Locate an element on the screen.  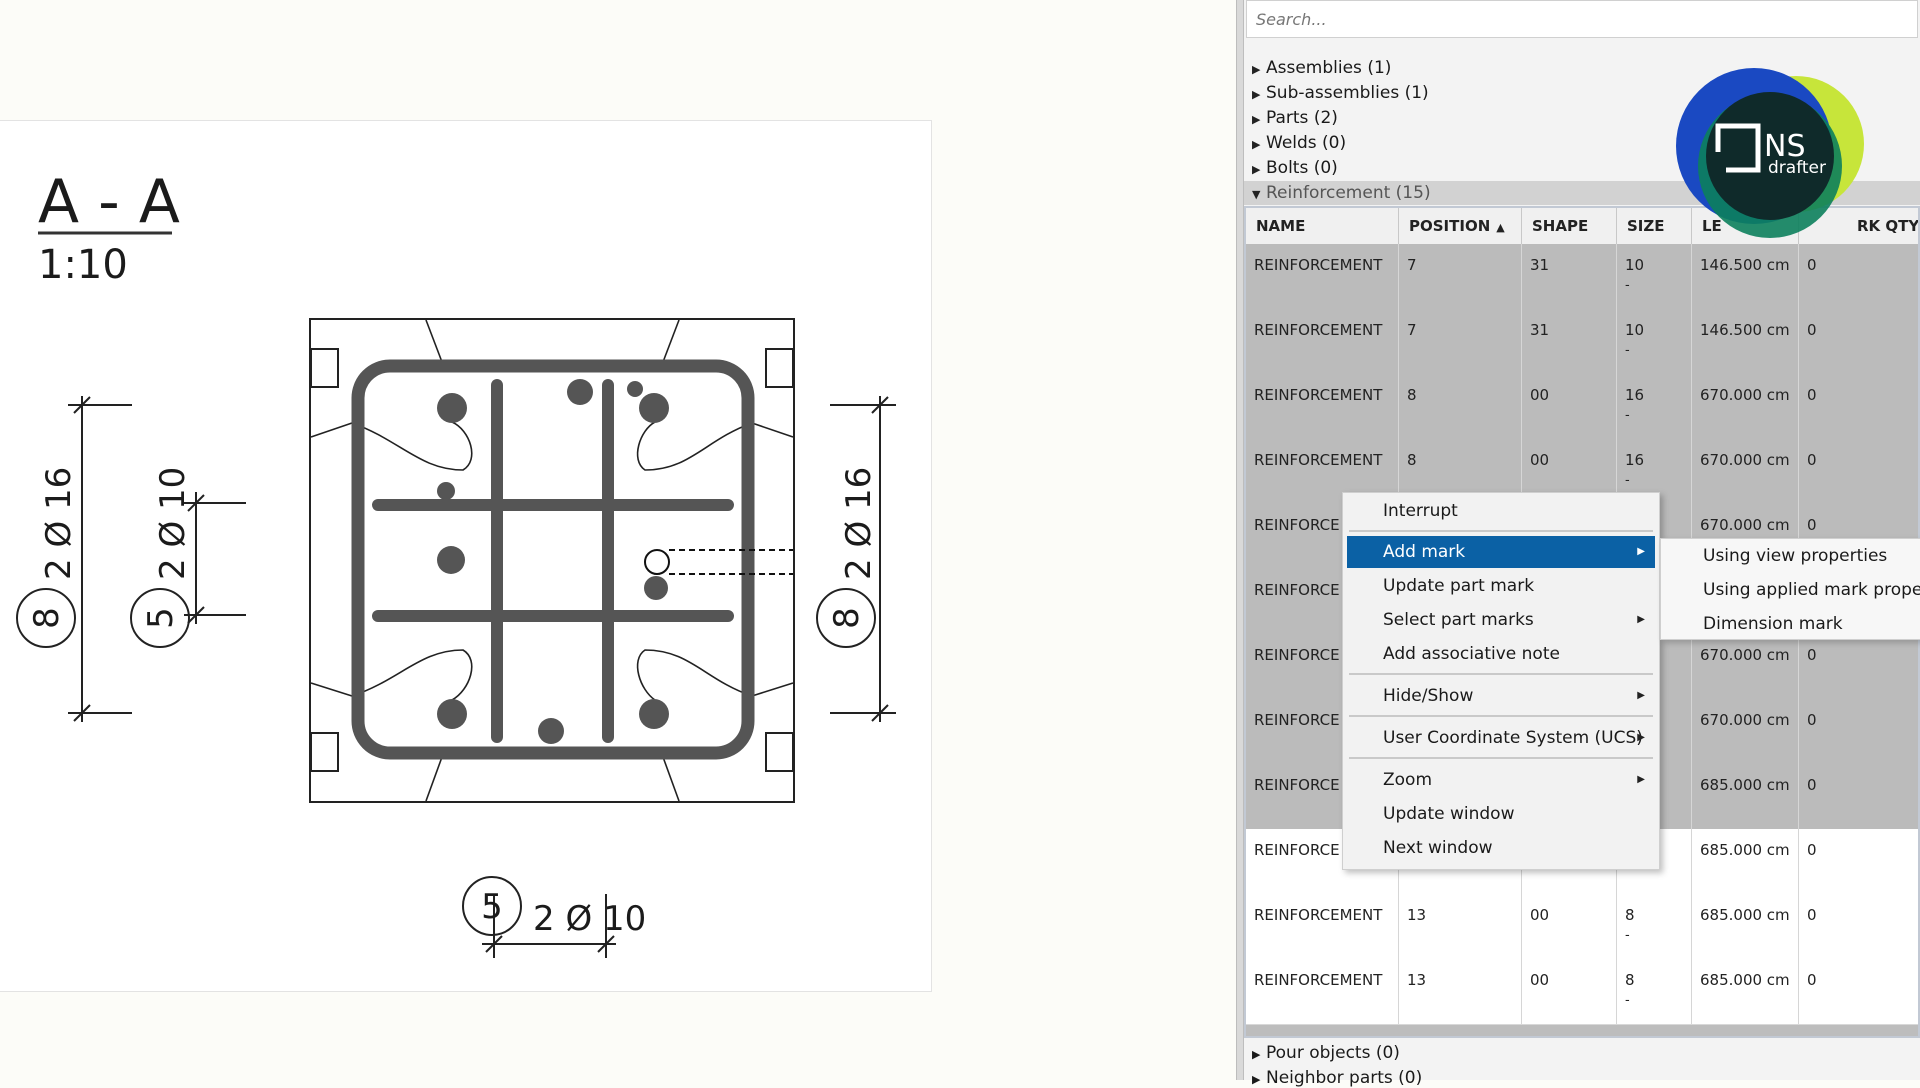
selected-rebar is located at coordinates (657, 562).